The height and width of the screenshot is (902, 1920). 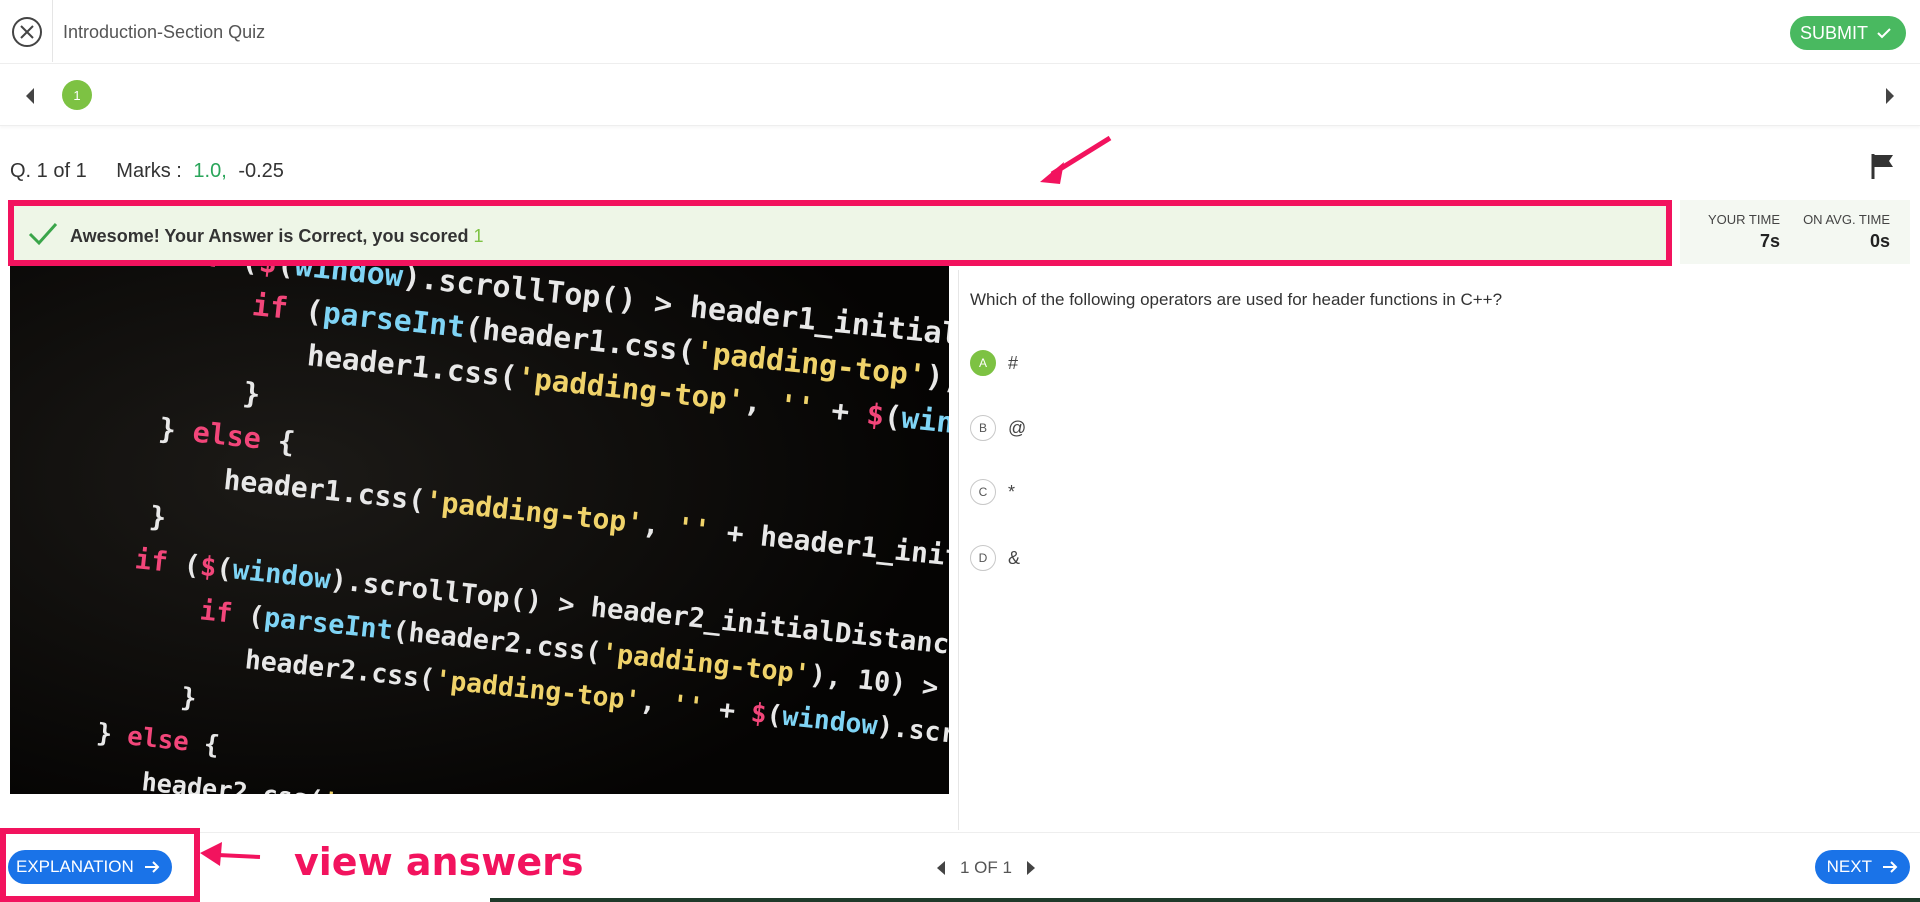 What do you see at coordinates (77, 95) in the screenshot?
I see `question-pill-1: 1` at bounding box center [77, 95].